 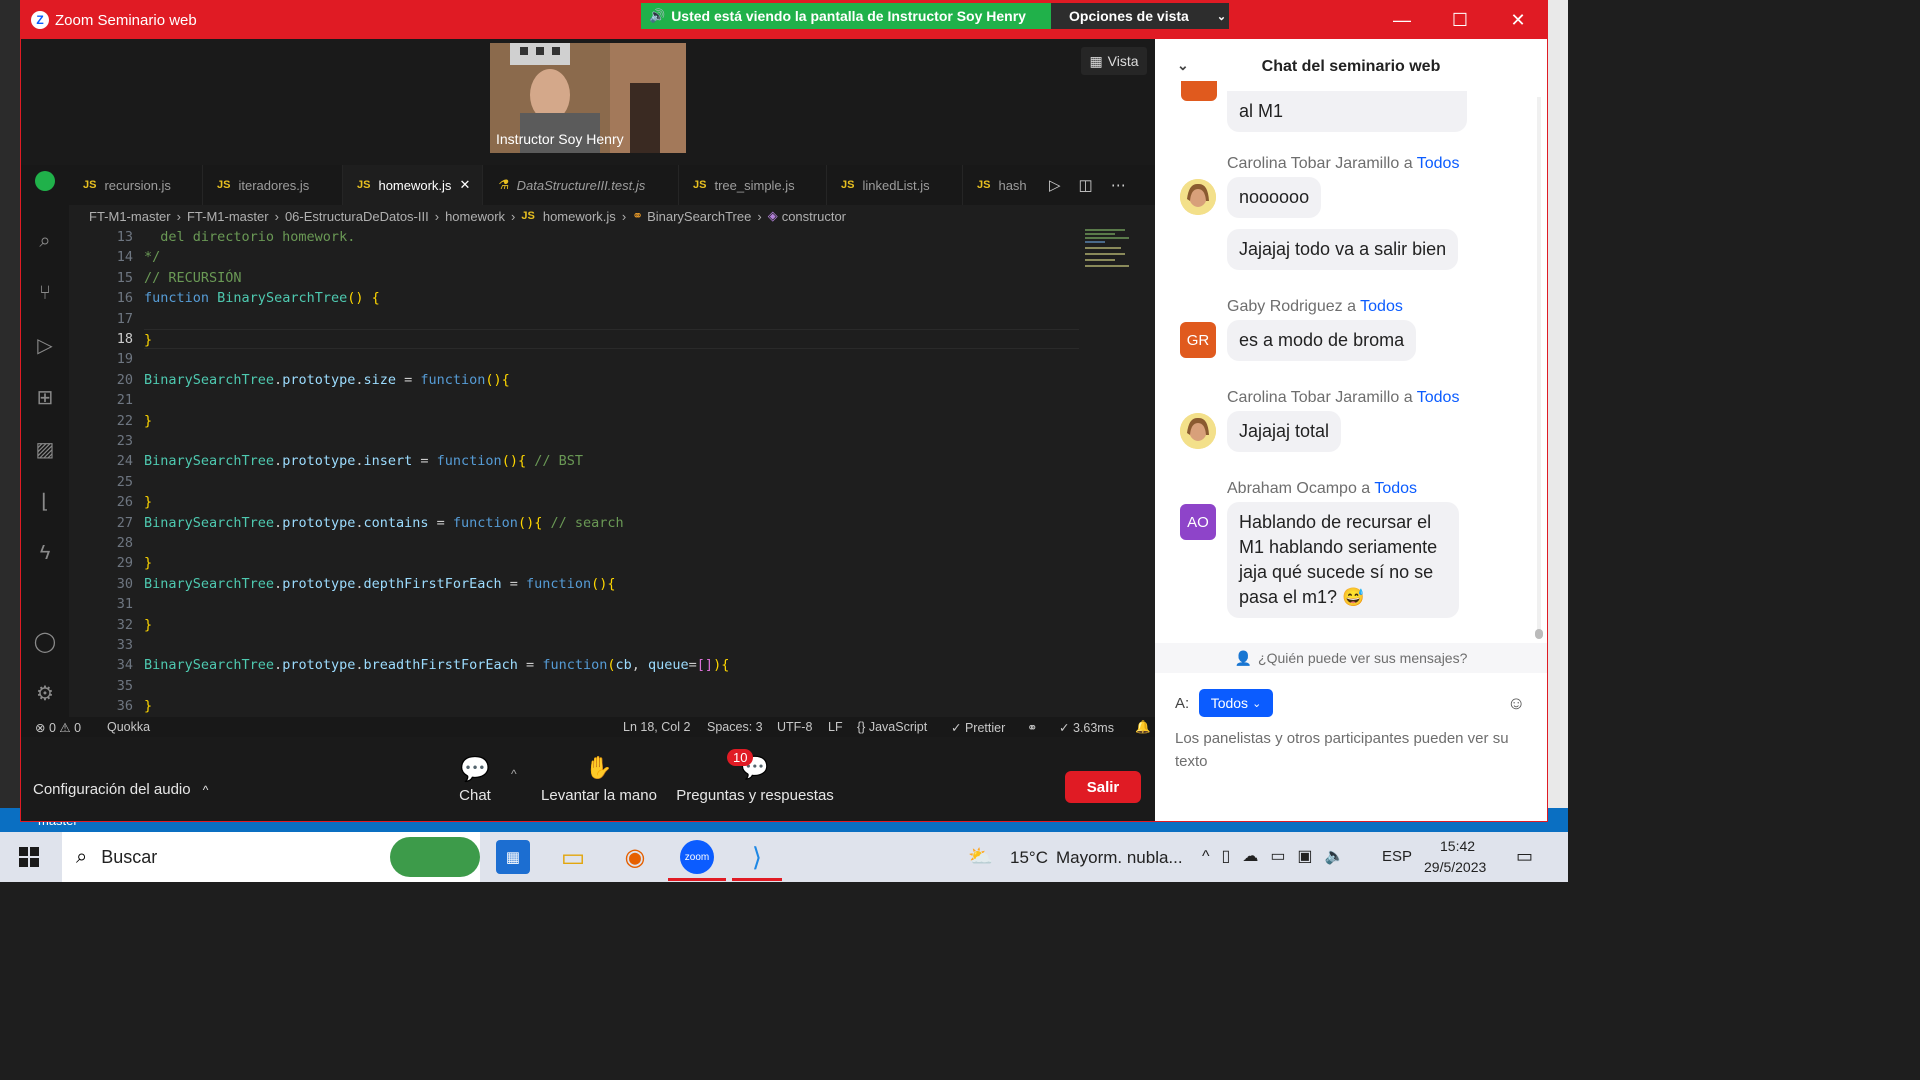 I want to click on timing-status: ✓ 3.63ms, so click(x=1086, y=727).